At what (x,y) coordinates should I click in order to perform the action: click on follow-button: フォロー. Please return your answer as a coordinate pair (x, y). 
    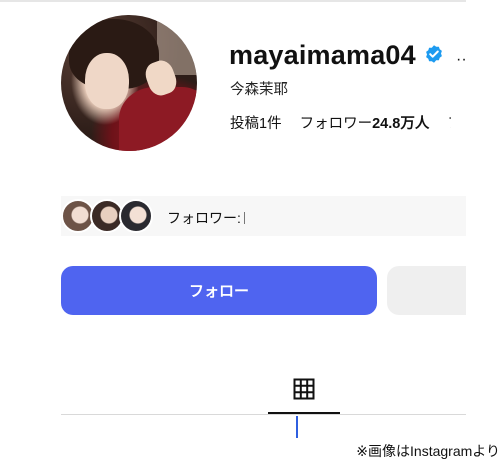
    Looking at the image, I should click on (219, 290).